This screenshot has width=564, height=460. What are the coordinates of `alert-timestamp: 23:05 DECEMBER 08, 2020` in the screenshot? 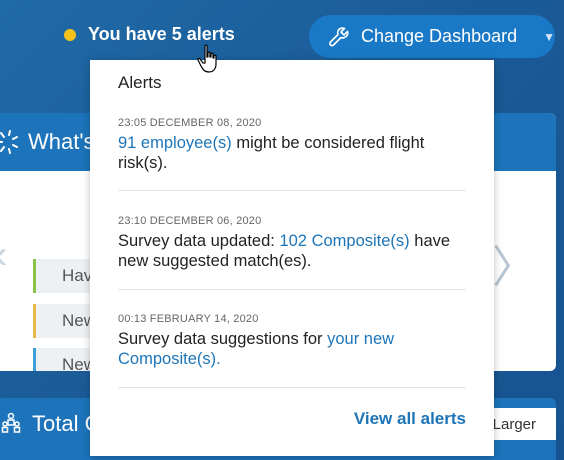 It's located at (190, 123).